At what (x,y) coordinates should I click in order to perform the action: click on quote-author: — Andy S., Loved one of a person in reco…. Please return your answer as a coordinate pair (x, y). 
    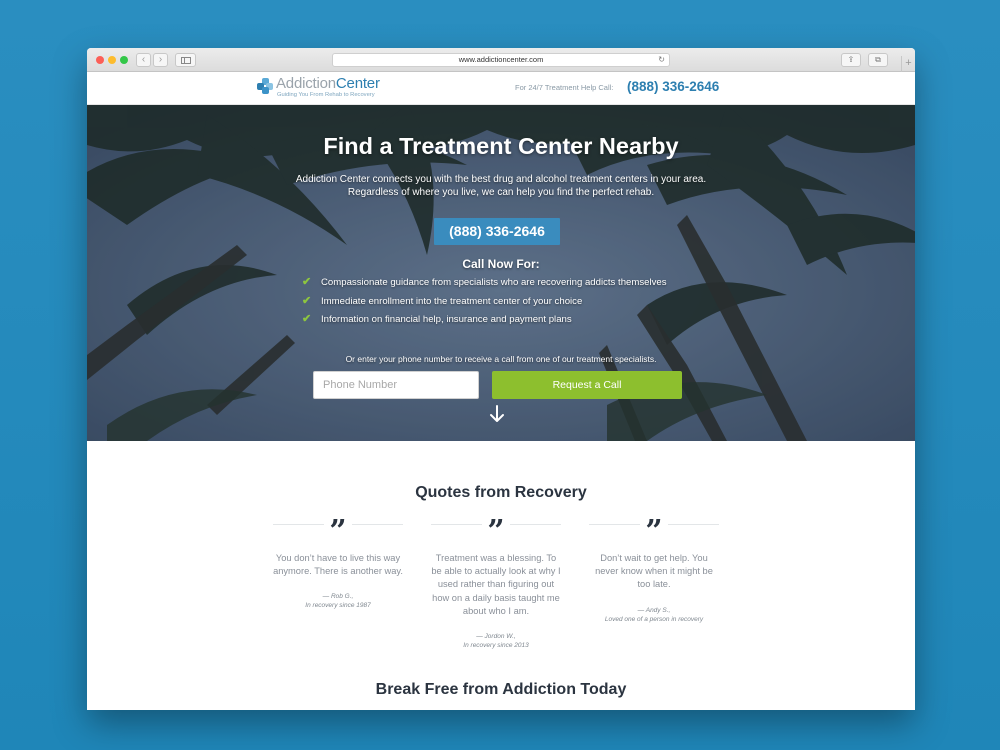
    Looking at the image, I should click on (654, 615).